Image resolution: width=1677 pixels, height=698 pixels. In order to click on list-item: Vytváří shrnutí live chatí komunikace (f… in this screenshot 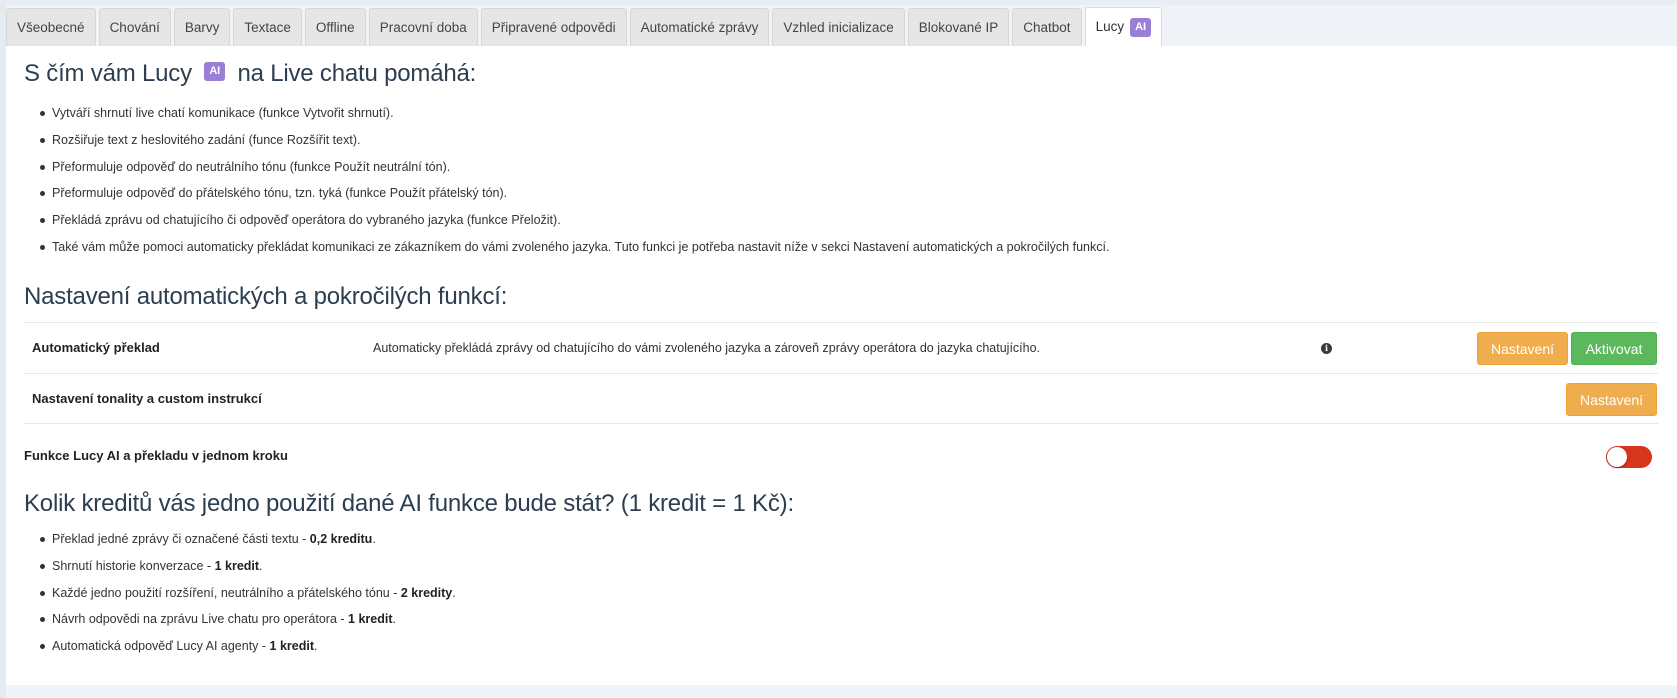, I will do `click(574, 116)`.